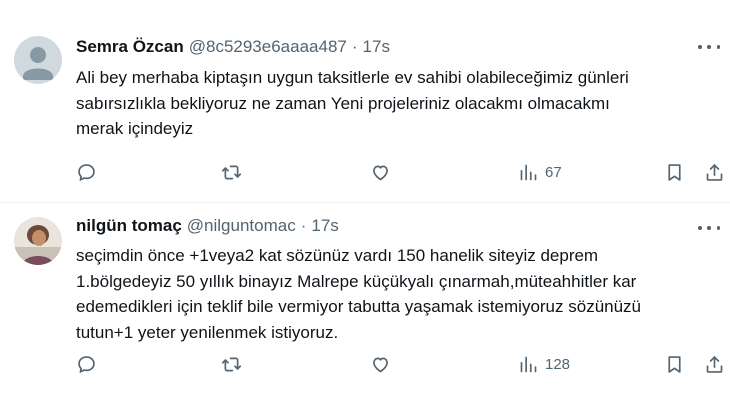 Image resolution: width=730 pixels, height=420 pixels. What do you see at coordinates (553, 172) in the screenshot?
I see `views-count: 67` at bounding box center [553, 172].